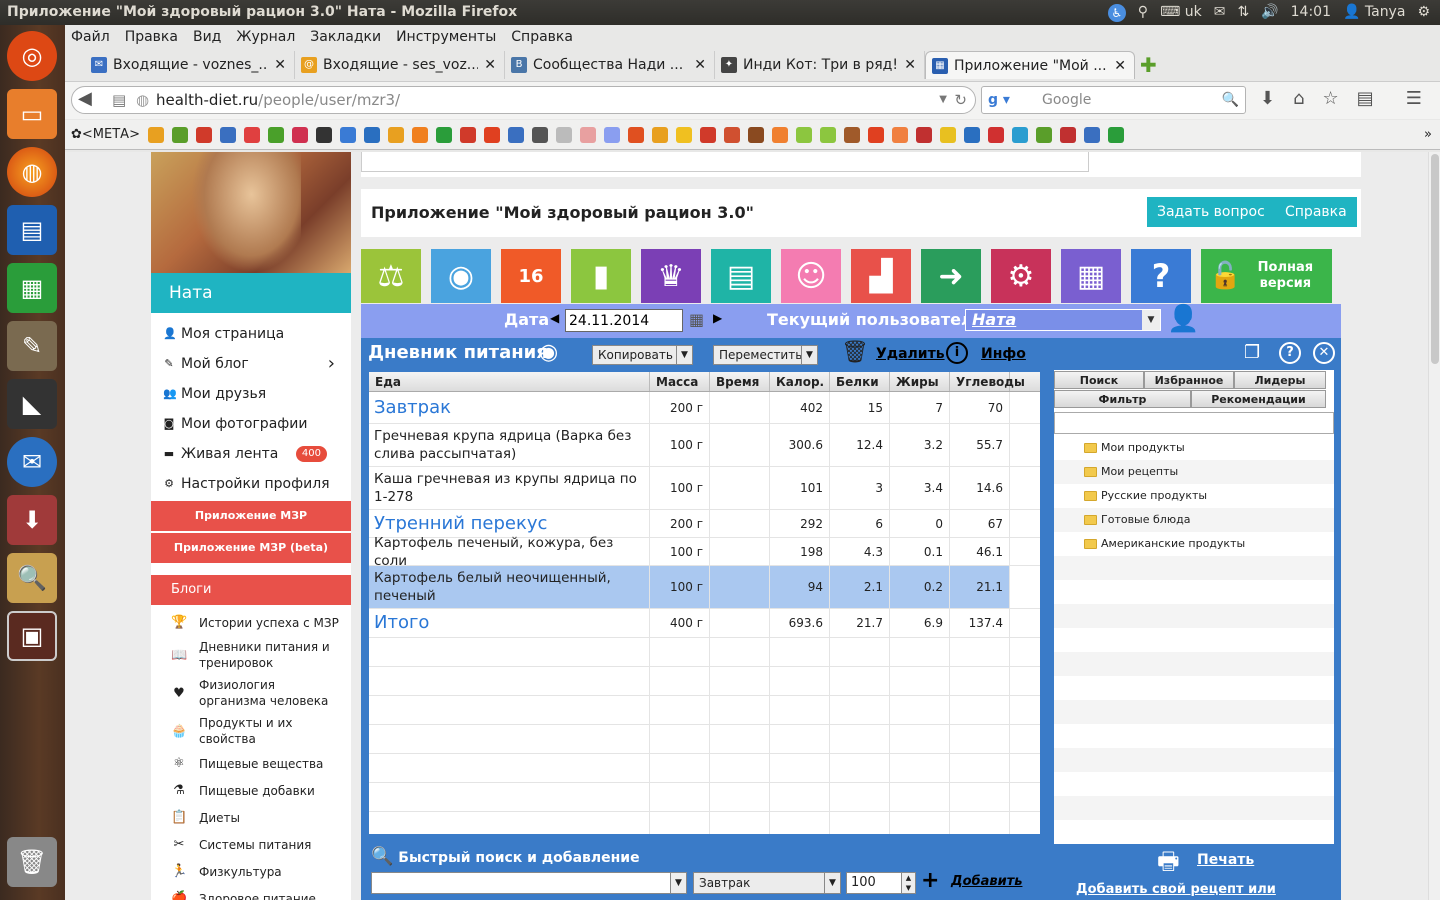 This screenshot has width=1440, height=900. What do you see at coordinates (1280, 380) in the screenshot?
I see `tab-leaders: Лидеры` at bounding box center [1280, 380].